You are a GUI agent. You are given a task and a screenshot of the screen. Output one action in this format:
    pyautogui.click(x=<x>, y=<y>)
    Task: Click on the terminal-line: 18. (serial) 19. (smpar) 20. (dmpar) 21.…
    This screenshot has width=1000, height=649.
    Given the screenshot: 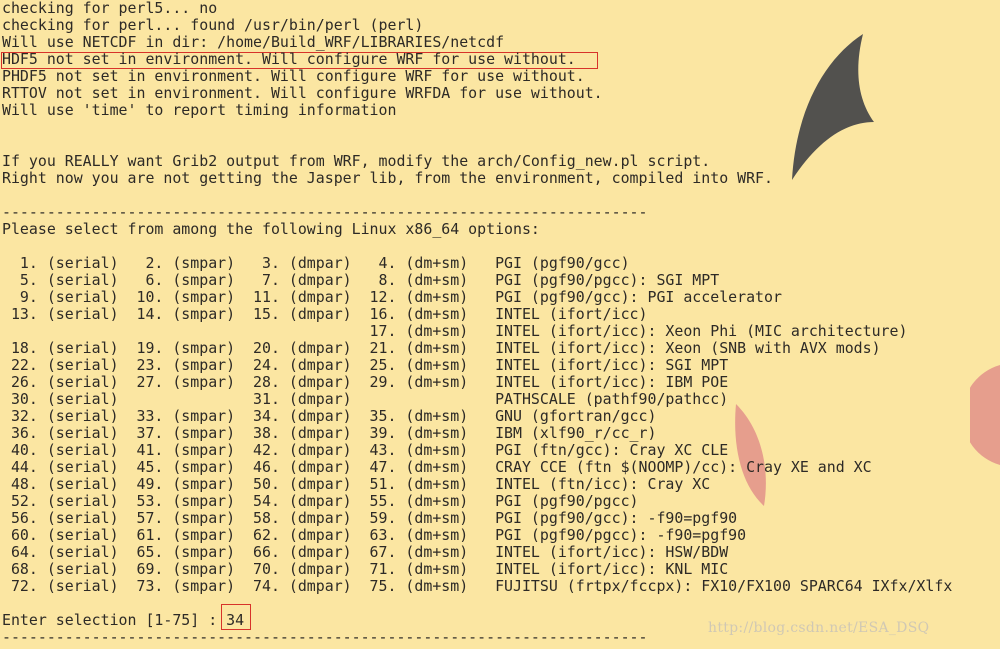 What is the action you would take?
    pyautogui.click(x=441, y=348)
    